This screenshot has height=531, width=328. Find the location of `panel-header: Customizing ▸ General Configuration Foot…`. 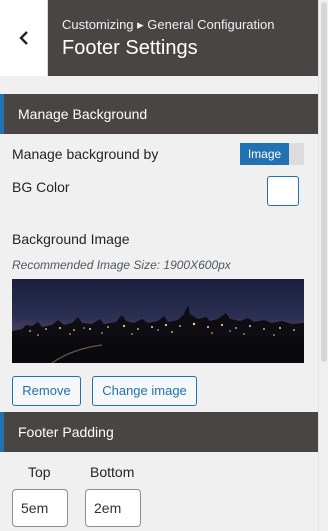

panel-header: Customizing ▸ General Configuration Foot… is located at coordinates (159, 38).